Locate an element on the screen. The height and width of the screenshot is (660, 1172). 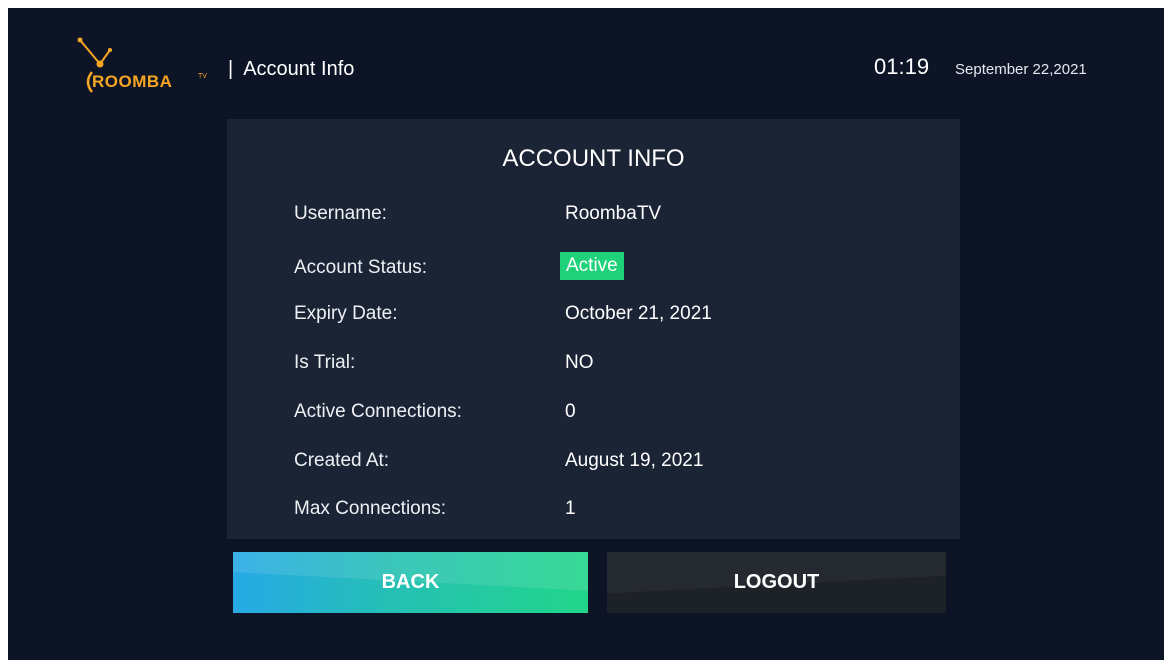
clock-time: 01:19 is located at coordinates (902, 66).